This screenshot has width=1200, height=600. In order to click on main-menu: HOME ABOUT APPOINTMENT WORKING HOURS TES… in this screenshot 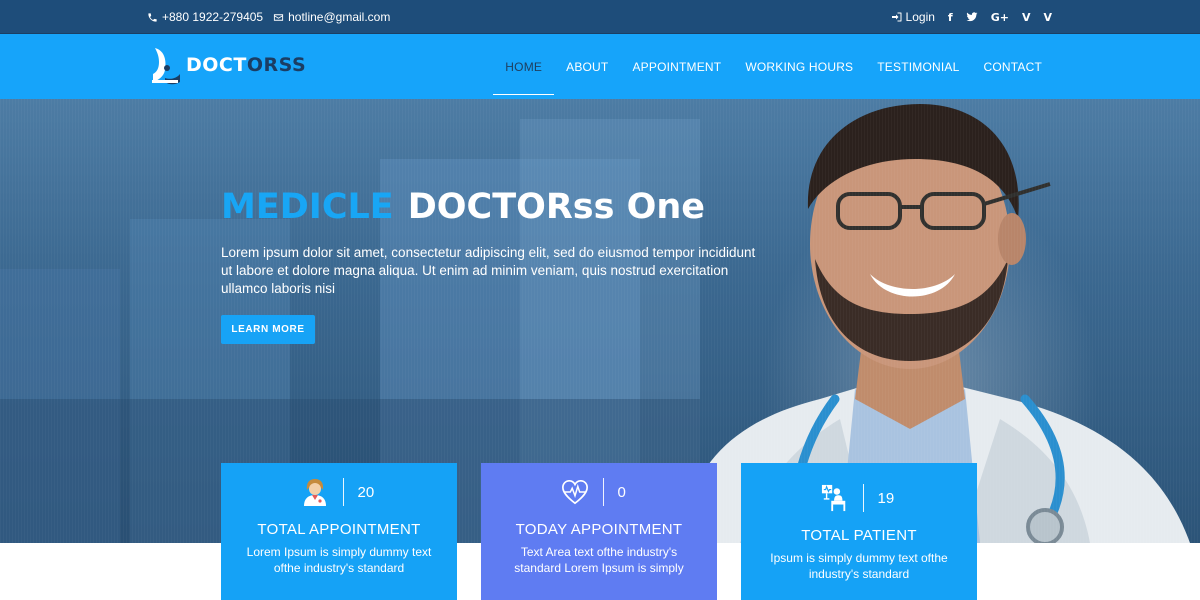, I will do `click(773, 66)`.